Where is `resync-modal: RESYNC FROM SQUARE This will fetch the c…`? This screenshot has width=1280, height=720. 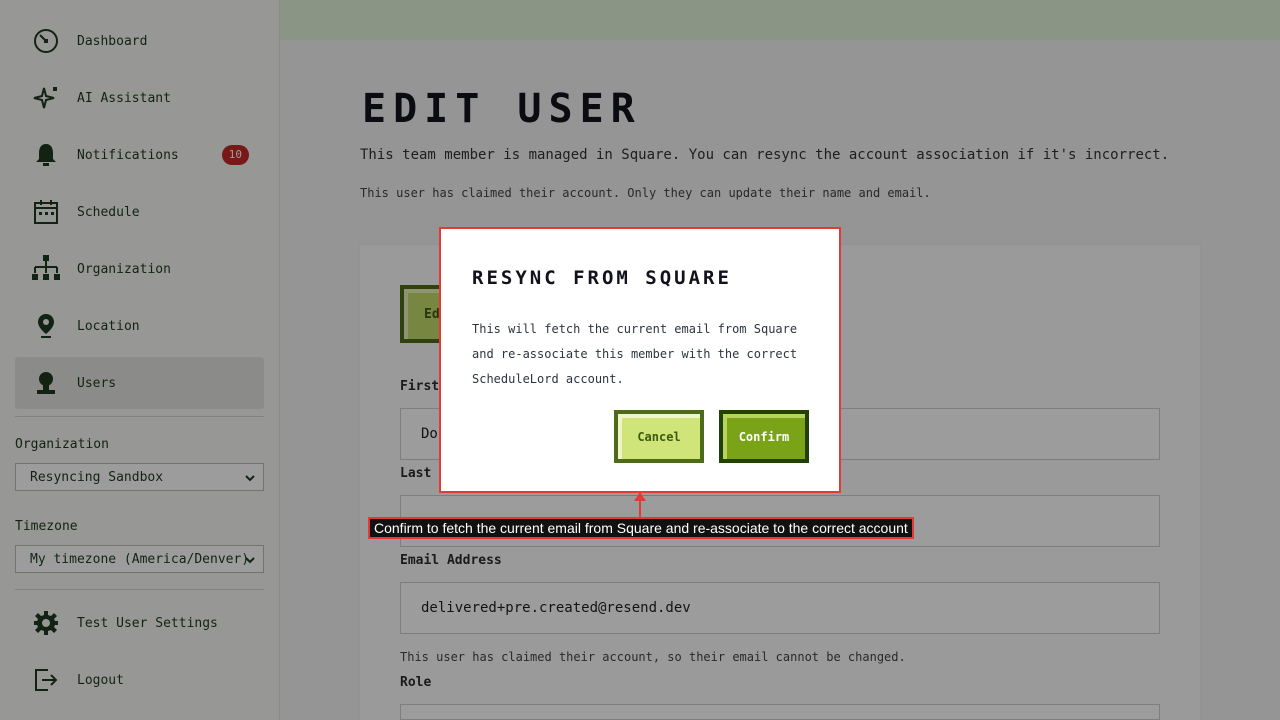
resync-modal: RESYNC FROM SQUARE This will fetch the c… is located at coordinates (640, 360).